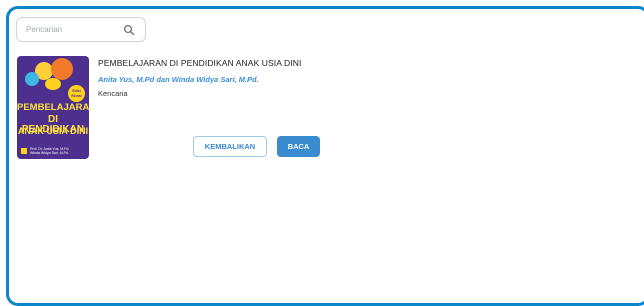 This screenshot has width=644, height=306. I want to click on search-input, so click(67, 29).